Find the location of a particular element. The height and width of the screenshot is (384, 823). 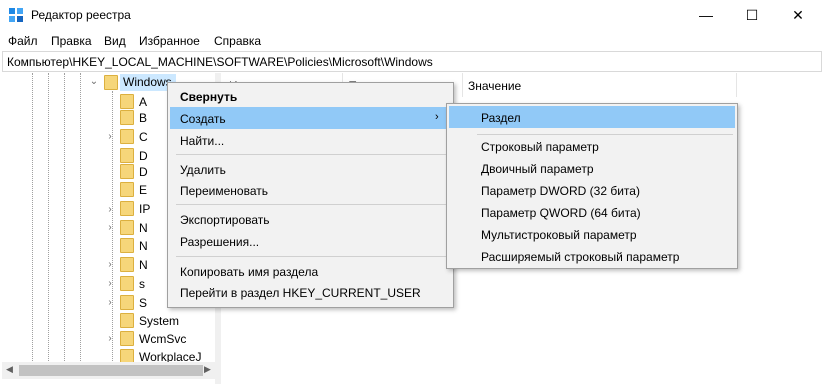

menu-edit: Правка is located at coordinates (71, 41).